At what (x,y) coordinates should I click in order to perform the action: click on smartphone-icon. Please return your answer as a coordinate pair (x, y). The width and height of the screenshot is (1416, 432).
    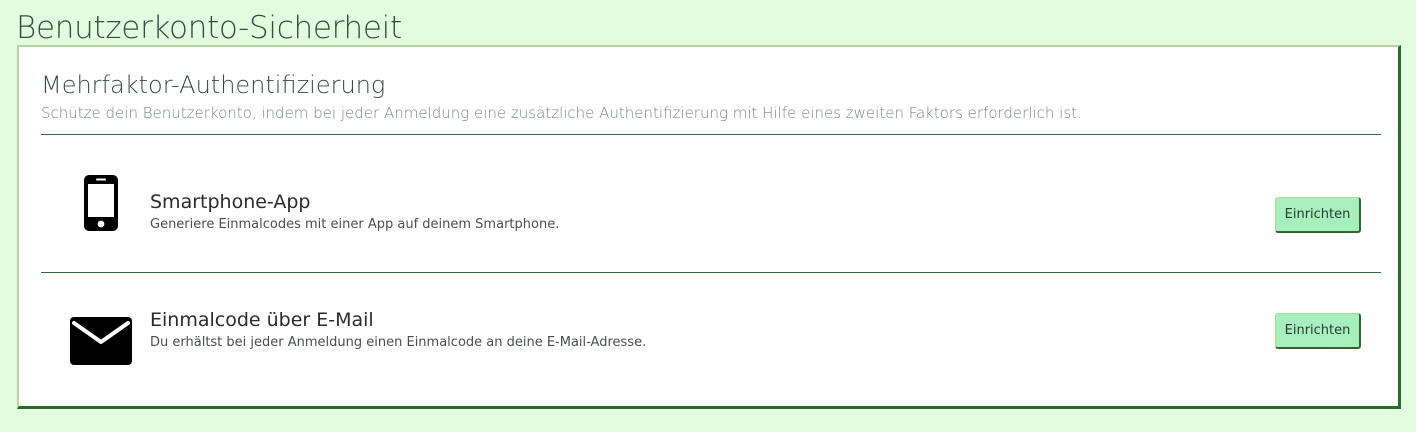
    Looking at the image, I should click on (101, 203).